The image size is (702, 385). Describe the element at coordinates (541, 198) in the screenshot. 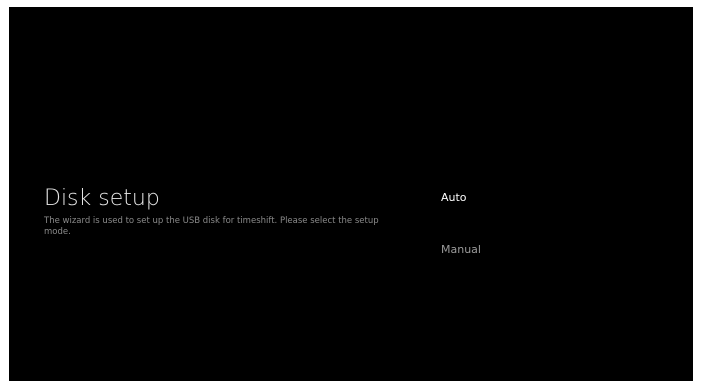

I see `option-auto: Auto` at that location.